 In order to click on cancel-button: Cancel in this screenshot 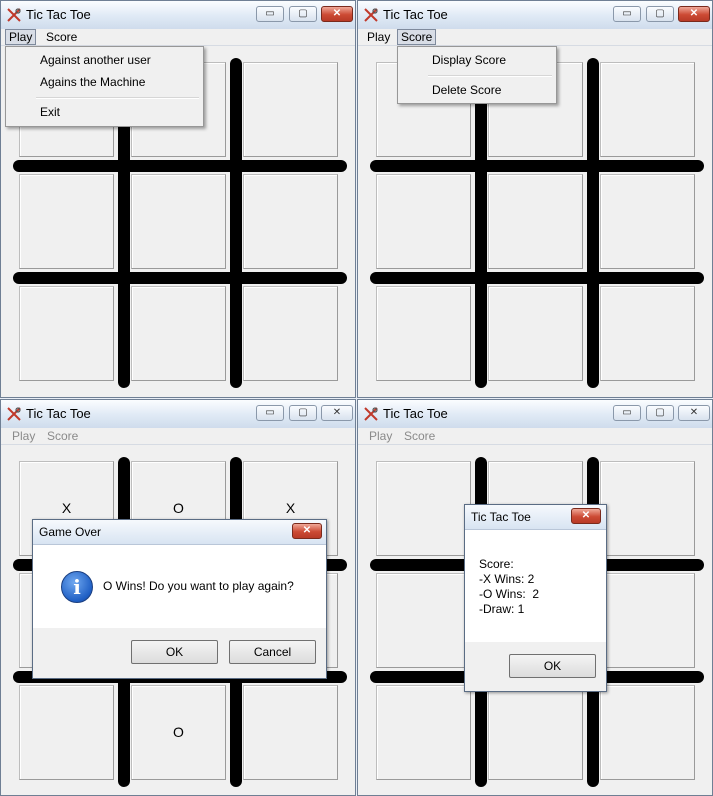, I will do `click(272, 652)`.